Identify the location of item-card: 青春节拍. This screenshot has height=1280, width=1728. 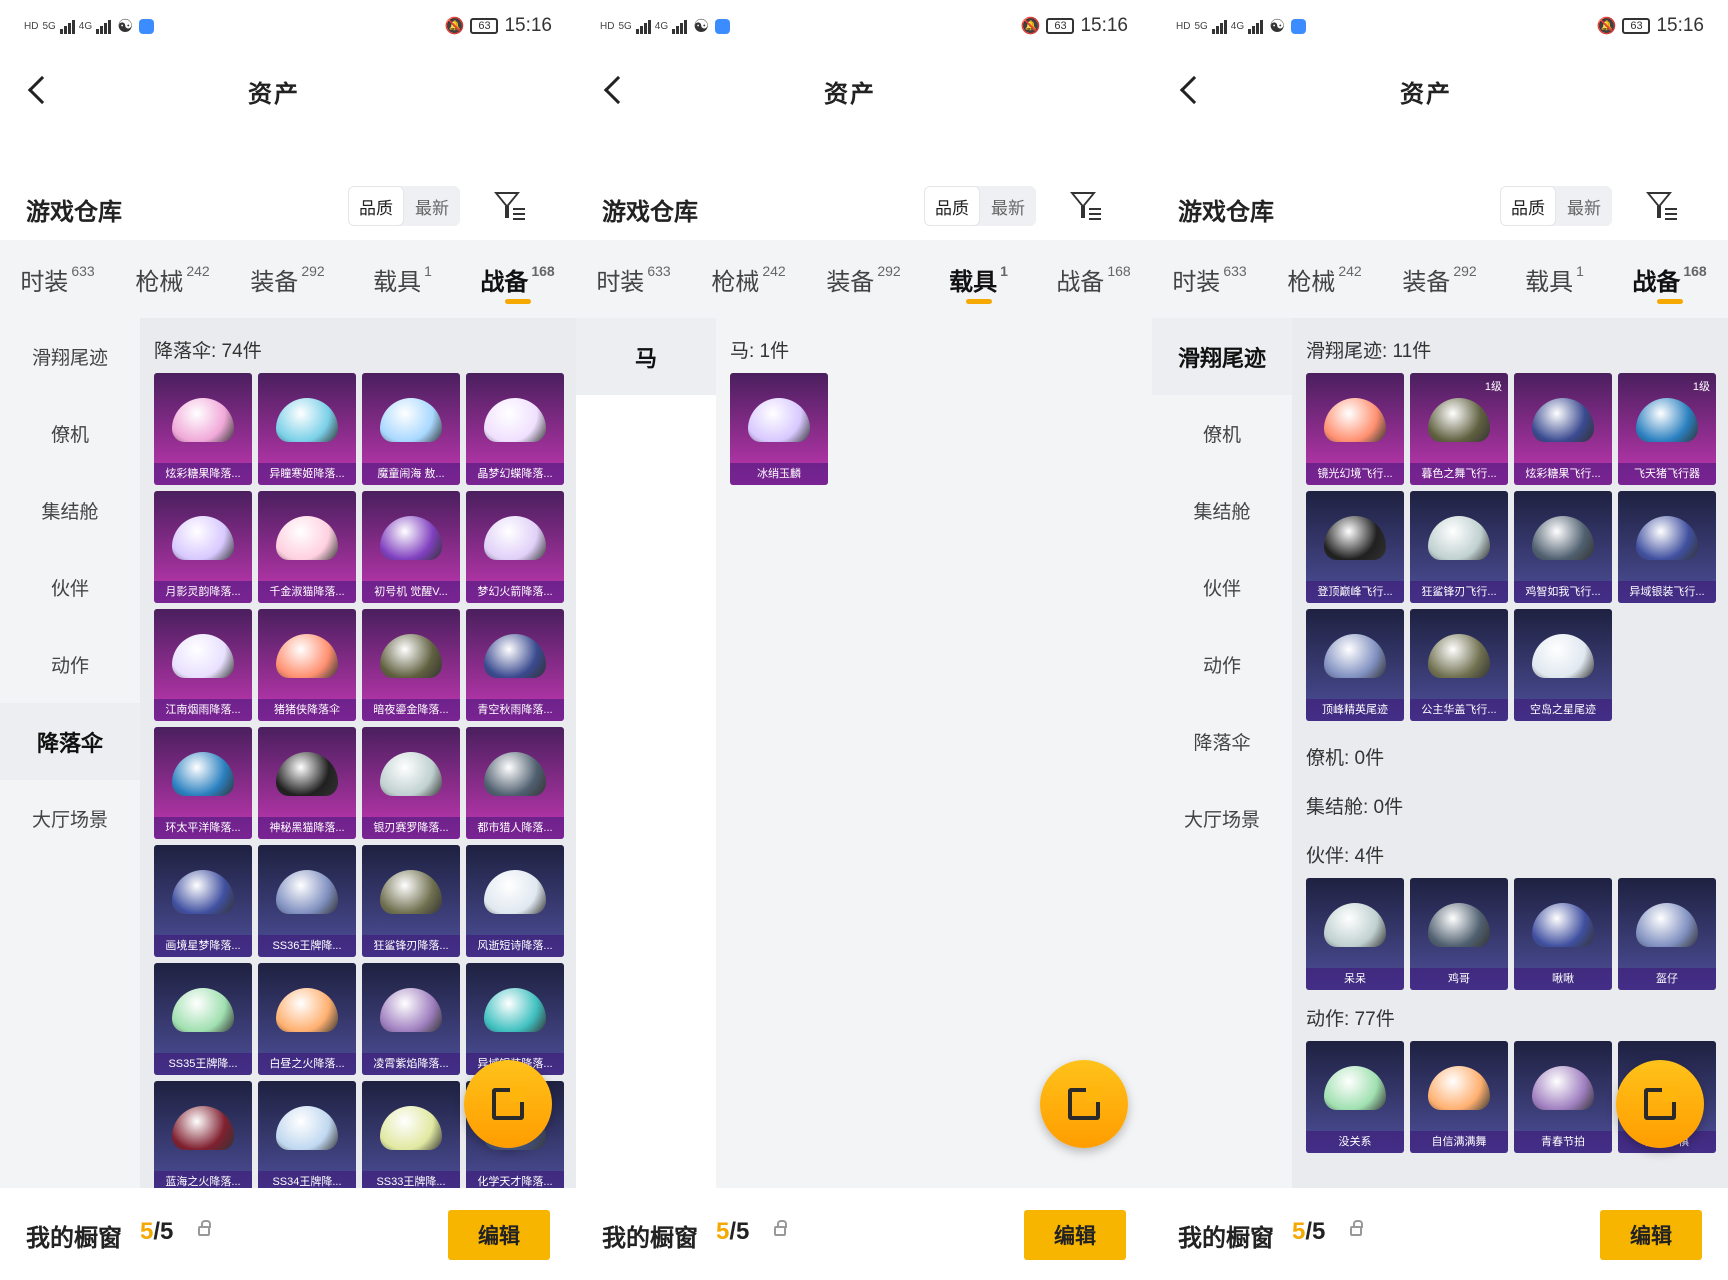
(1563, 1097).